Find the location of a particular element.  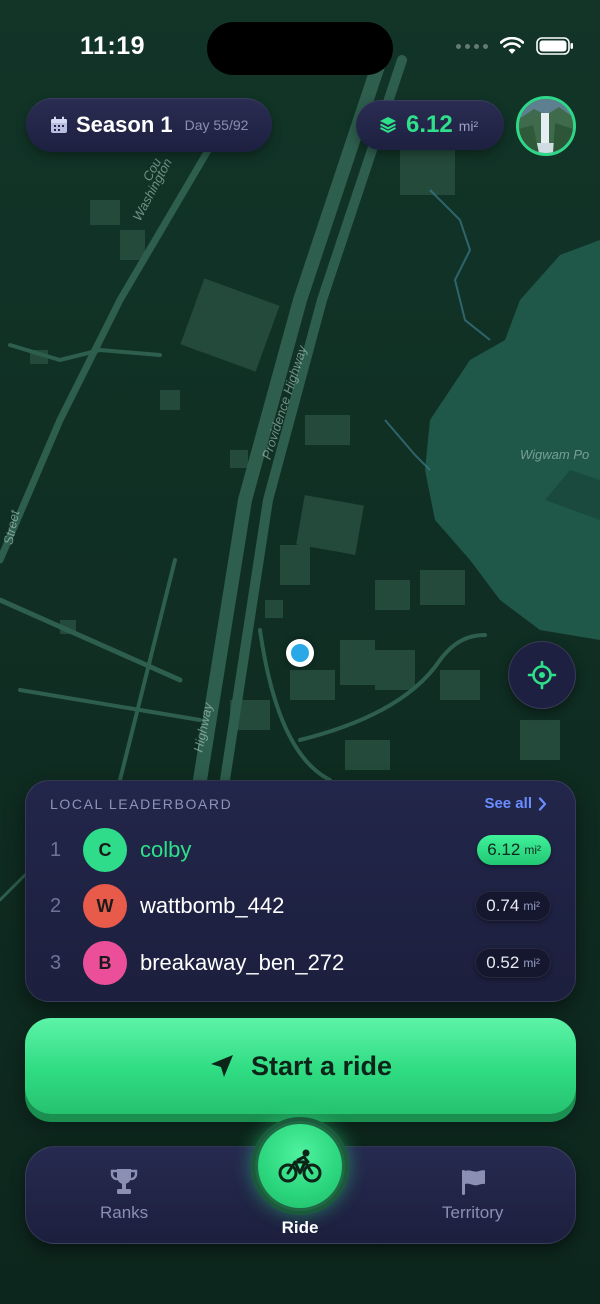

profile-avatar is located at coordinates (546, 126).